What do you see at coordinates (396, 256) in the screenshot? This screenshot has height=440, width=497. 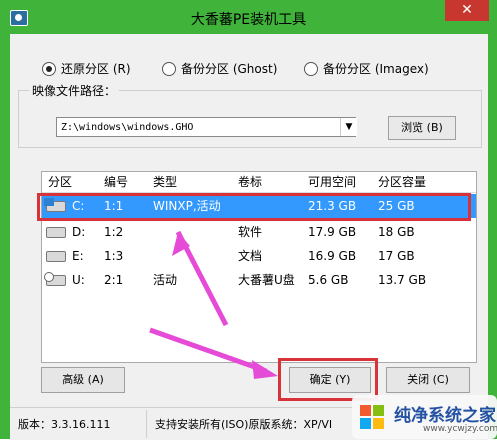 I see `cell-capacity: 17 GB` at bounding box center [396, 256].